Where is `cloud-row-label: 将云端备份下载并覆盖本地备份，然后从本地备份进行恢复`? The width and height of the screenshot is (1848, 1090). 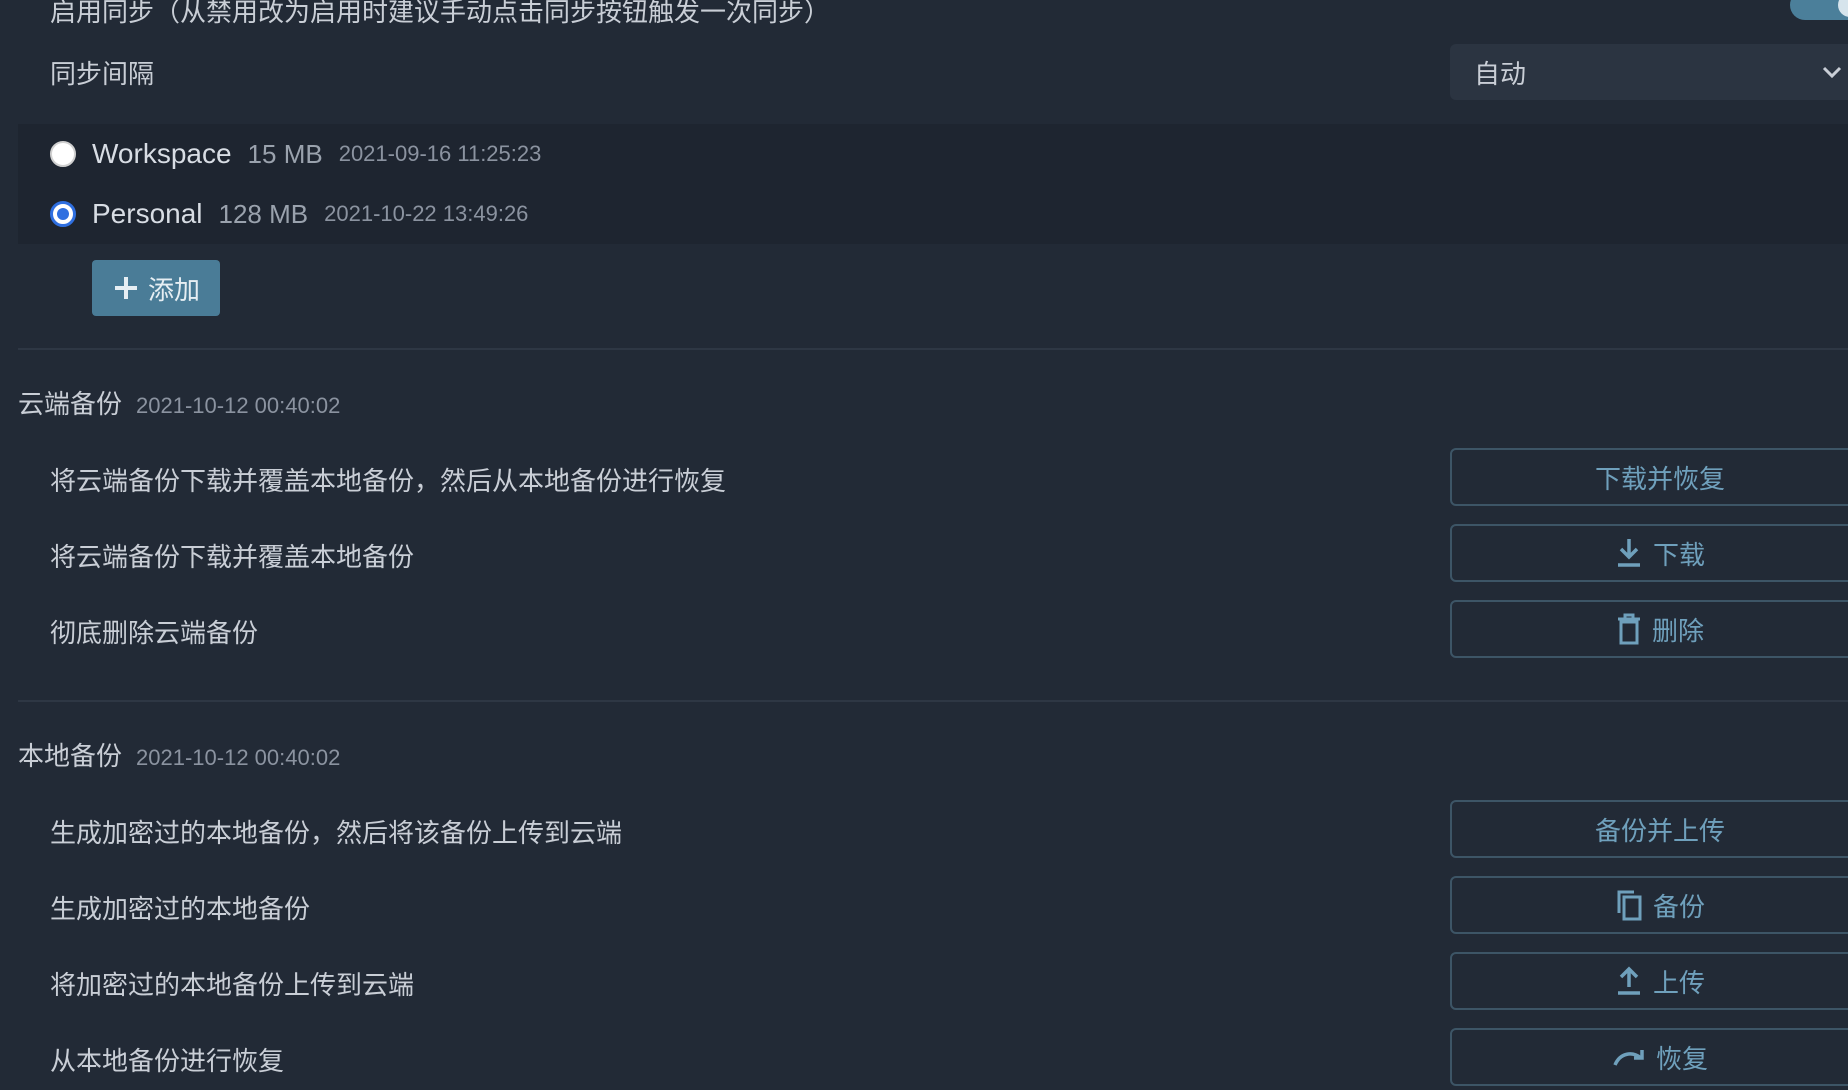 cloud-row-label: 将云端备份下载并覆盖本地备份，然后从本地备份进行恢复 is located at coordinates (388, 481).